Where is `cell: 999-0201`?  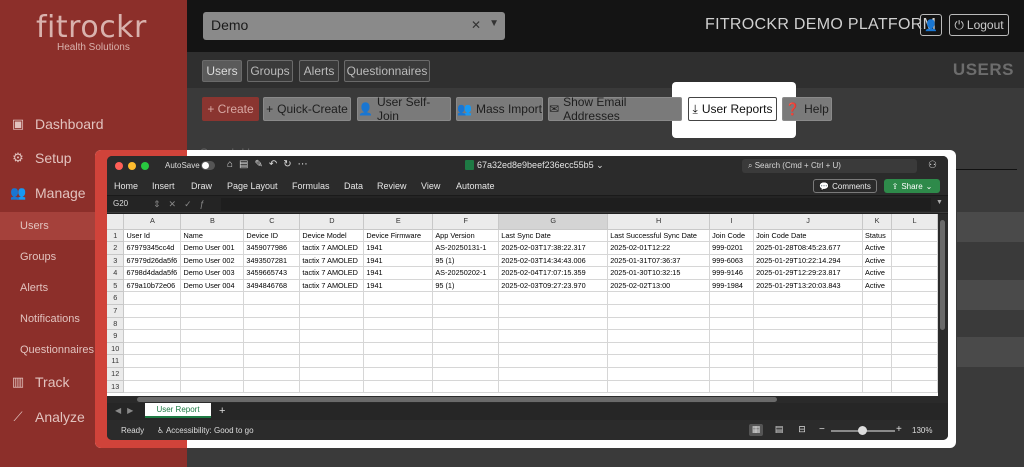
cell: 999-0201 is located at coordinates (732, 248).